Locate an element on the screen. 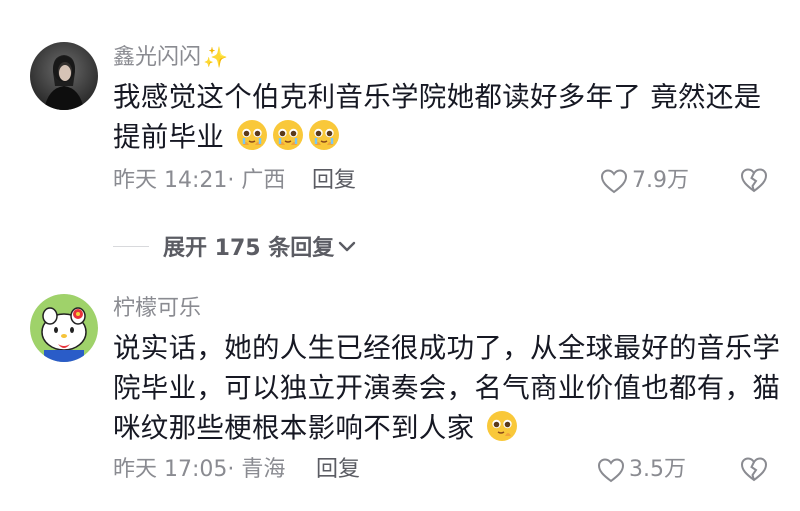  location: · 青海 is located at coordinates (256, 469).